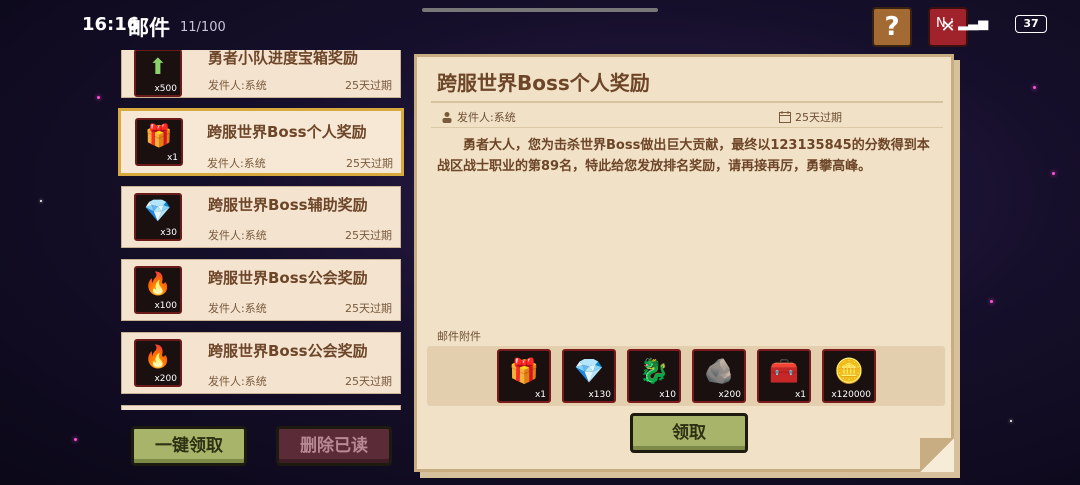 Image resolution: width=1080 pixels, height=485 pixels. Describe the element at coordinates (892, 27) in the screenshot. I see `help-button: ?` at that location.